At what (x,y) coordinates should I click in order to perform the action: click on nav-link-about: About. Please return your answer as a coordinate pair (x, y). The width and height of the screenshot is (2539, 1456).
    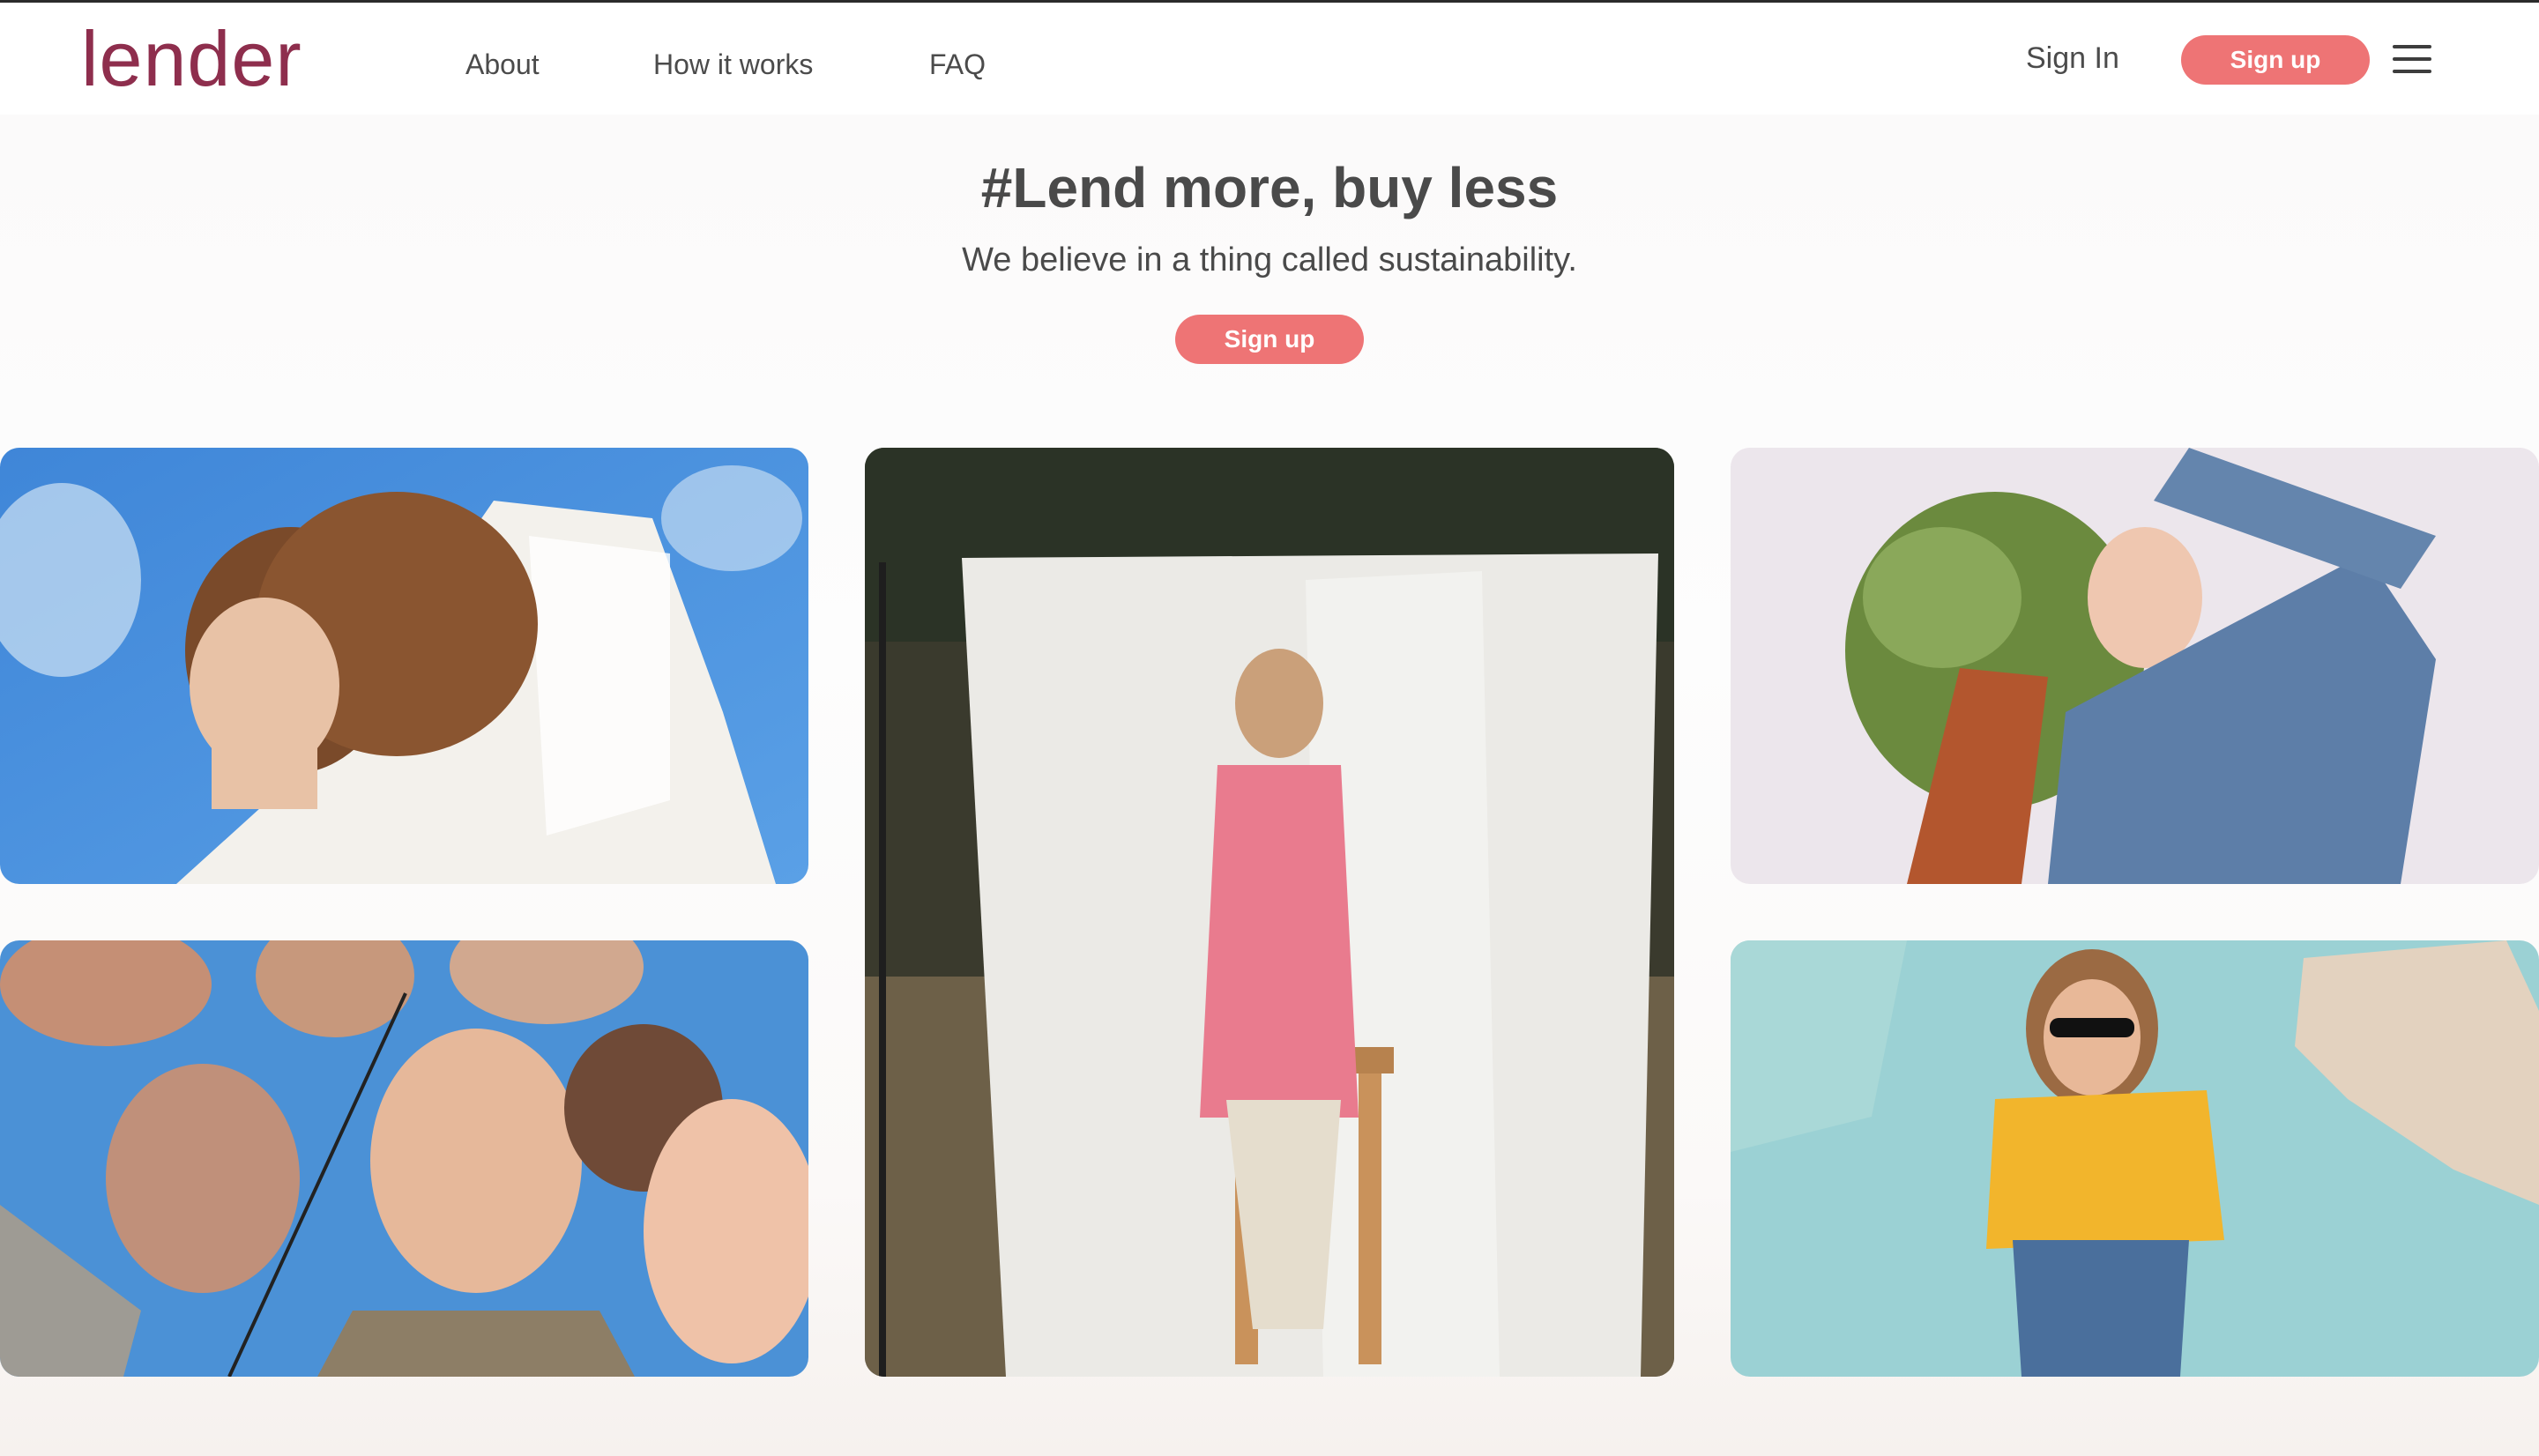
    Looking at the image, I should click on (502, 64).